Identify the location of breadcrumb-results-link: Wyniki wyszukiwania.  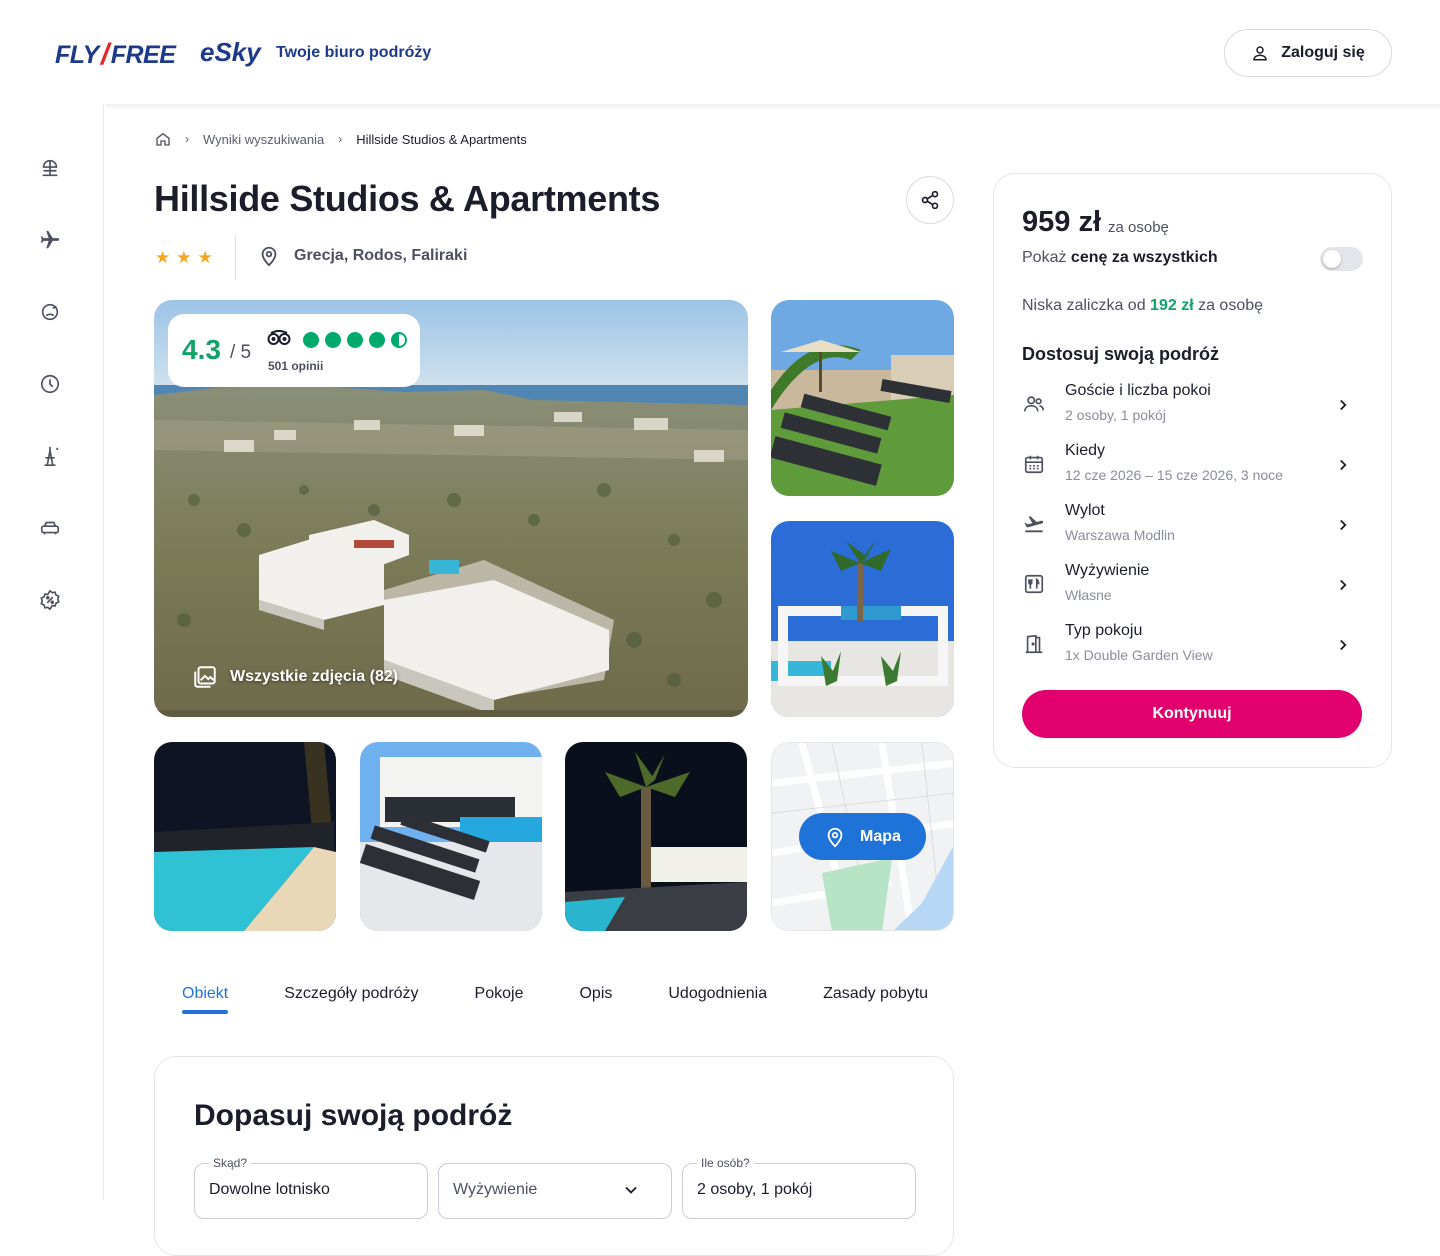
(263, 139).